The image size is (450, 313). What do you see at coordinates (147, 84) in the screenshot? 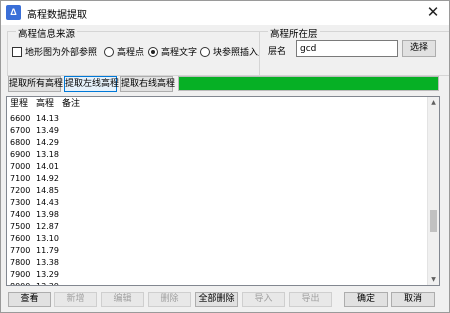
I see `extract-right-button: 提取右线高程` at bounding box center [147, 84].